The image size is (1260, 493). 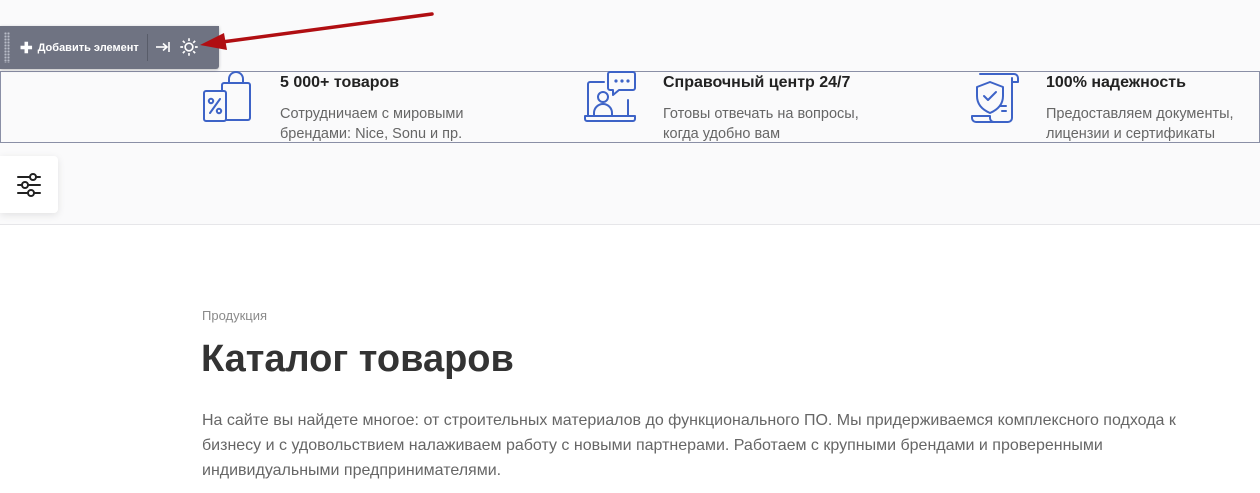 What do you see at coordinates (234, 315) in the screenshot?
I see `breadcrumb: Продукция` at bounding box center [234, 315].